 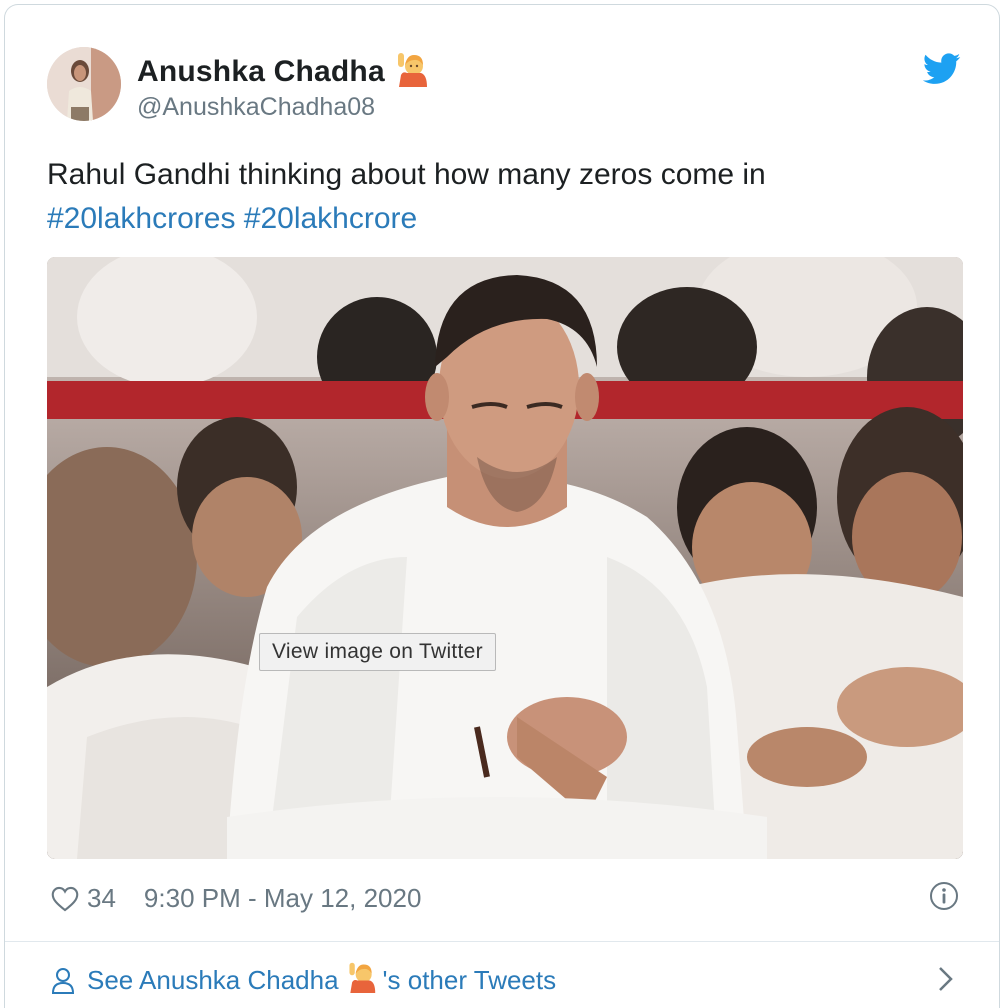 I want to click on author-name-row: Anushka Chadha, so click(x=283, y=71).